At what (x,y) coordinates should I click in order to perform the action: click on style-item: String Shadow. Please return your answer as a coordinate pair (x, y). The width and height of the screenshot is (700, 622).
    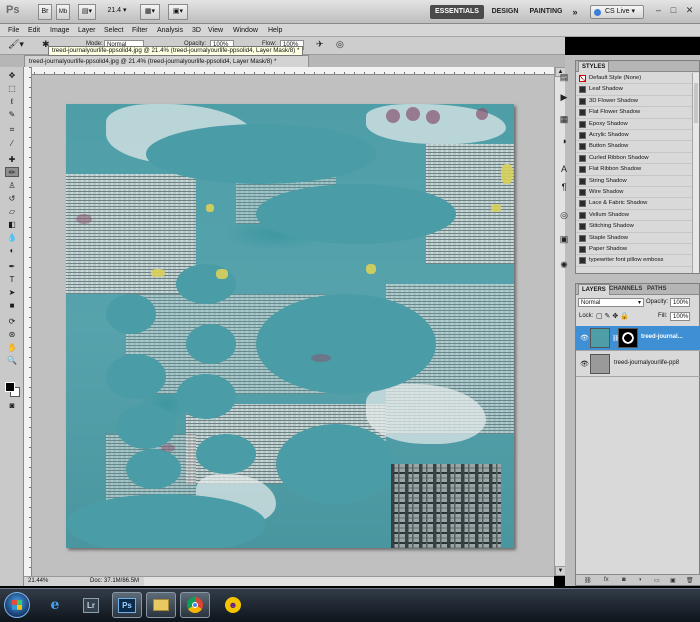
    Looking at the image, I should click on (634, 181).